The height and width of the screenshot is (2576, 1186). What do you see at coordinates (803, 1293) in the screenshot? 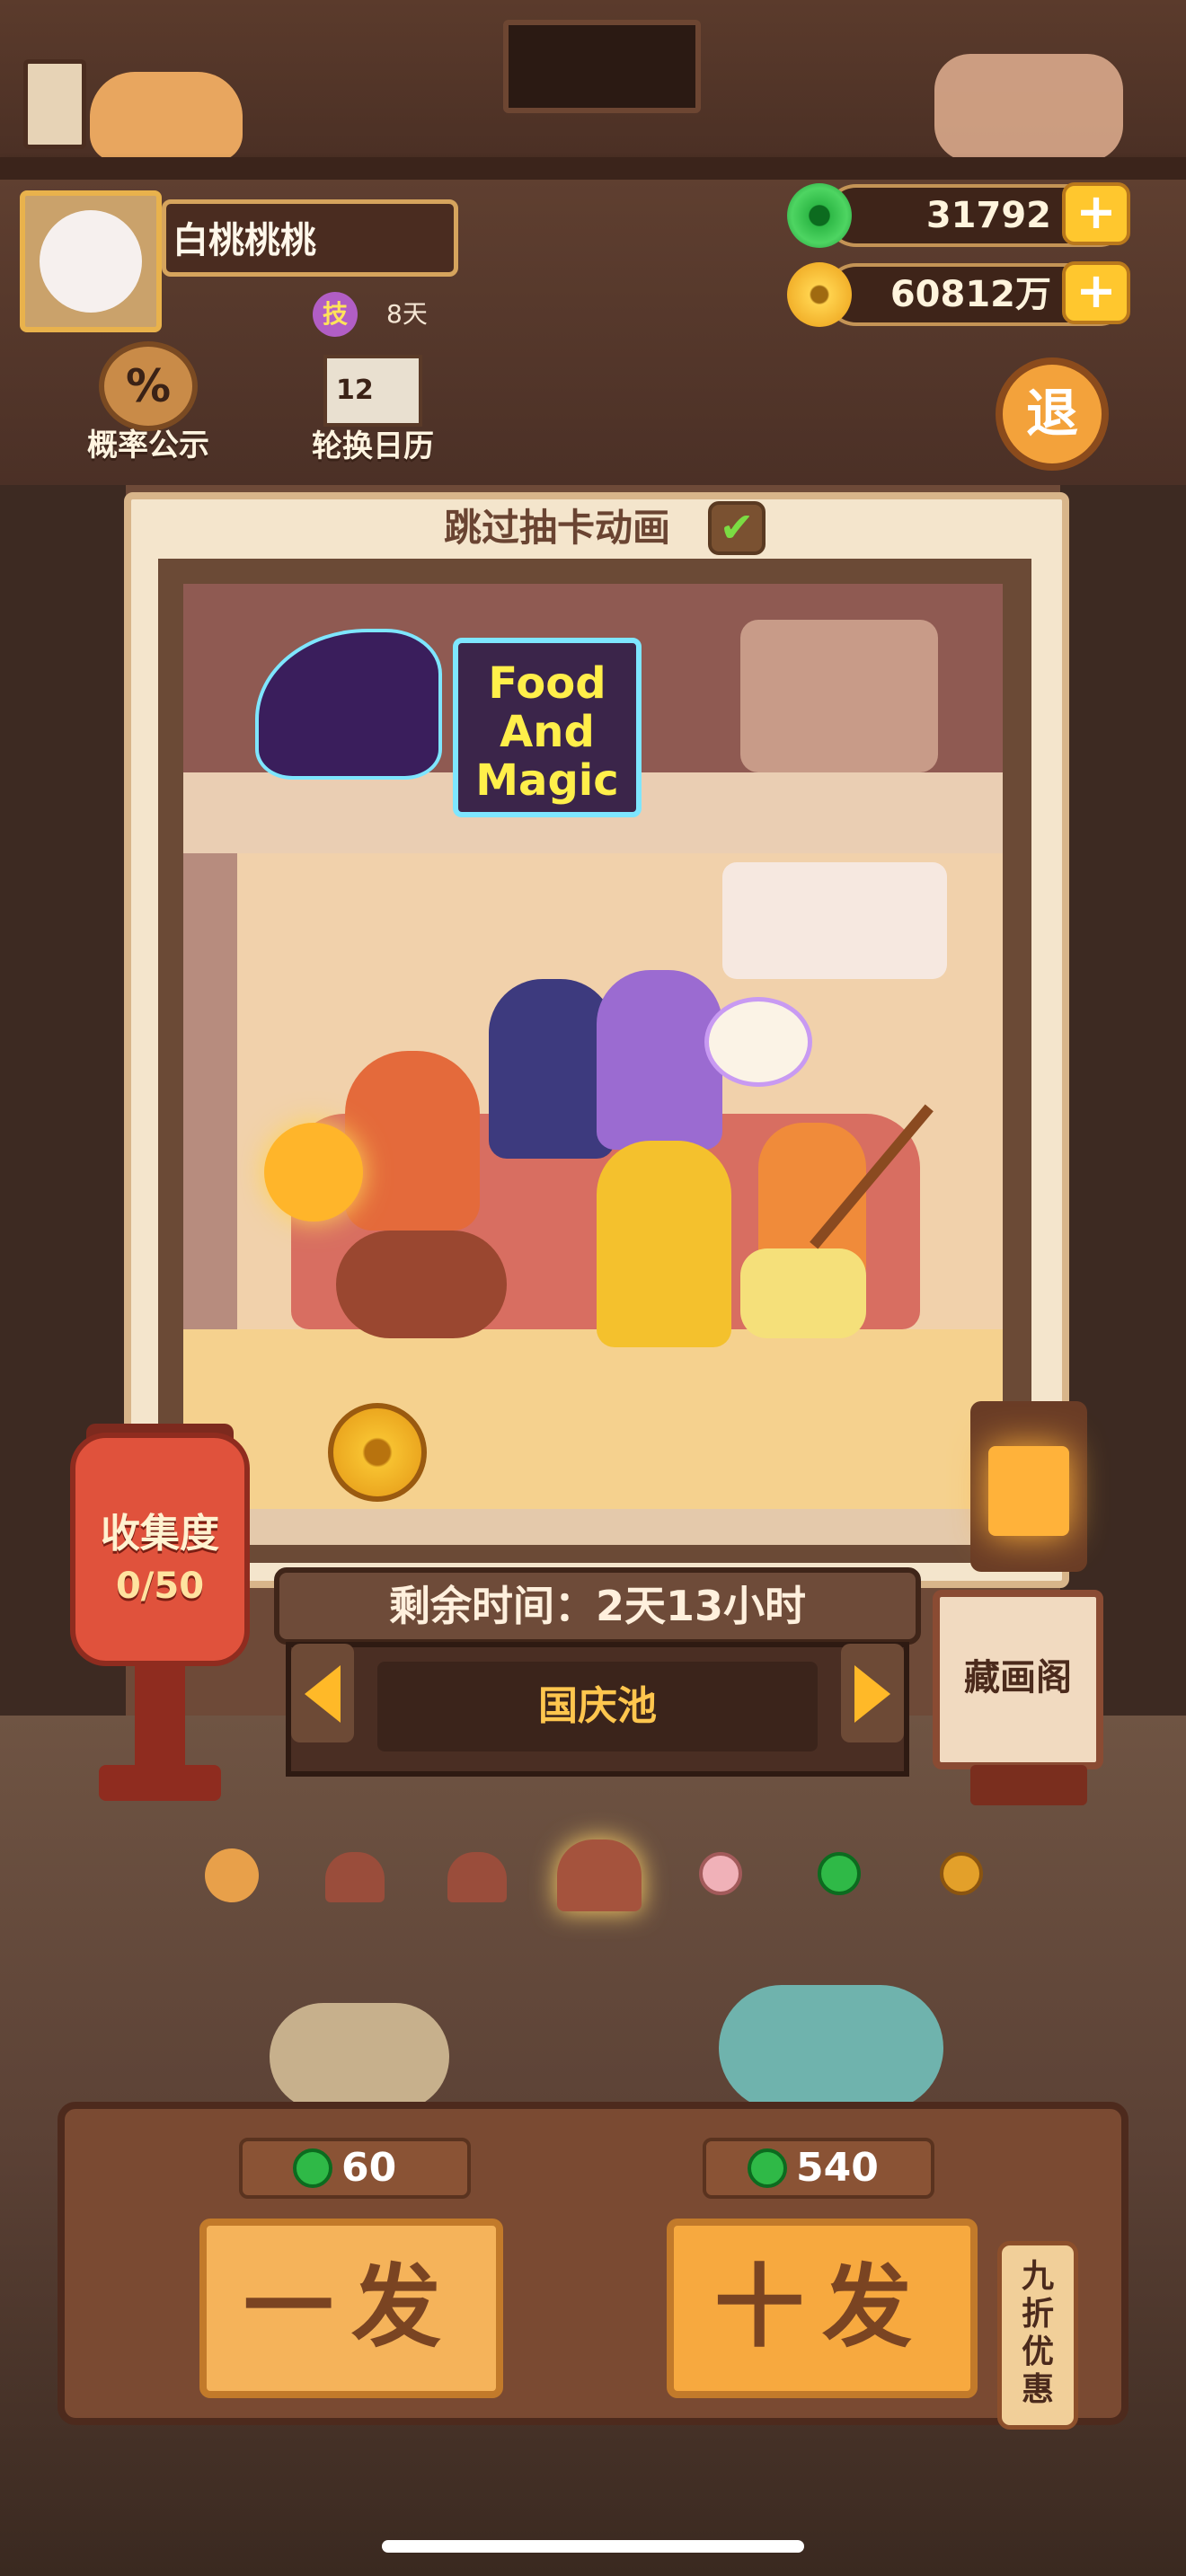
I see `pet-house-icon` at bounding box center [803, 1293].